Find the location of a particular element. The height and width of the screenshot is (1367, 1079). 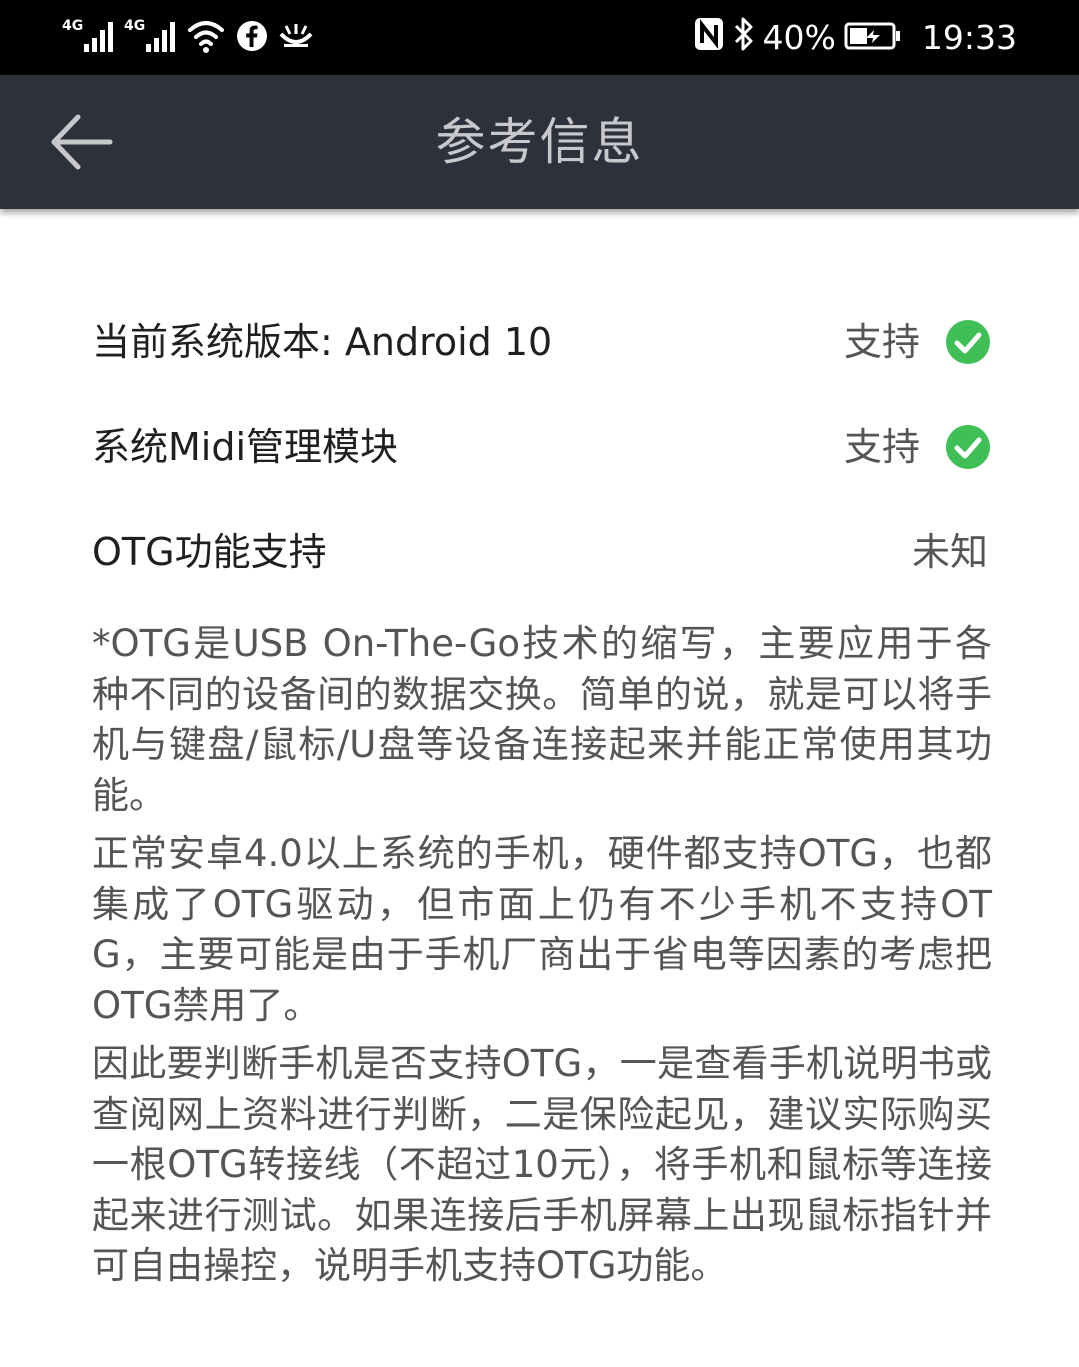

battery-icon is located at coordinates (873, 38).